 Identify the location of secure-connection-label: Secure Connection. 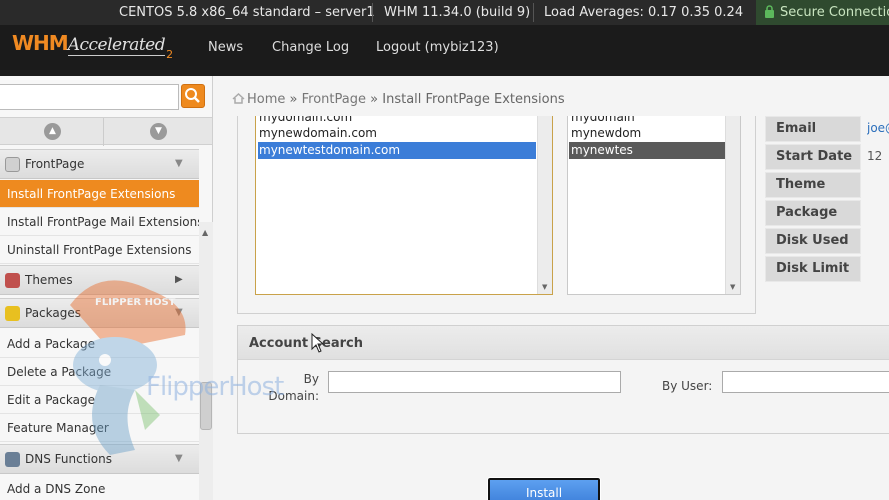
(834, 12).